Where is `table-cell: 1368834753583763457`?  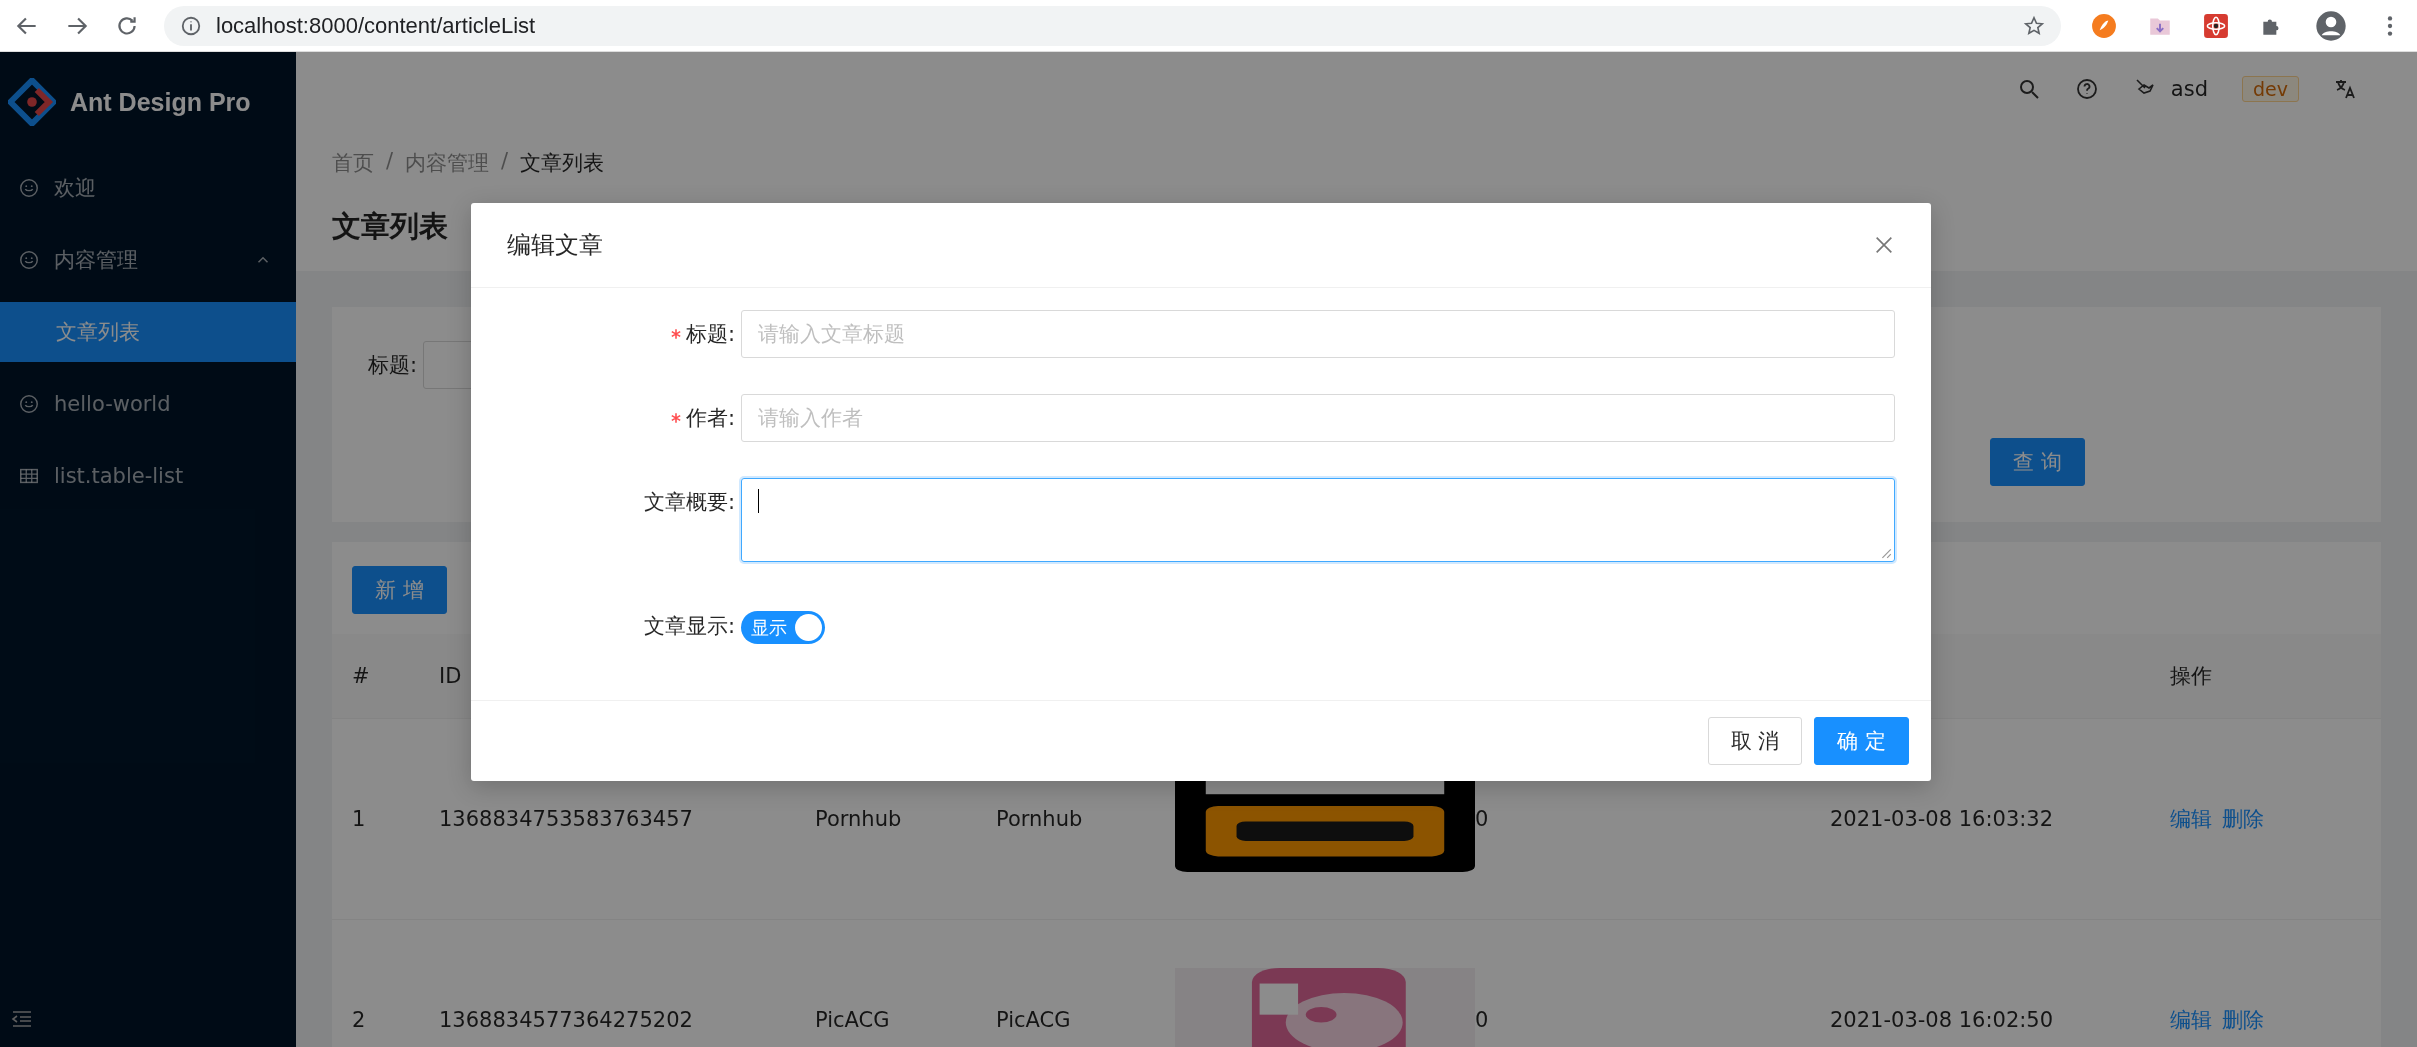 table-cell: 1368834753583763457 is located at coordinates (566, 819).